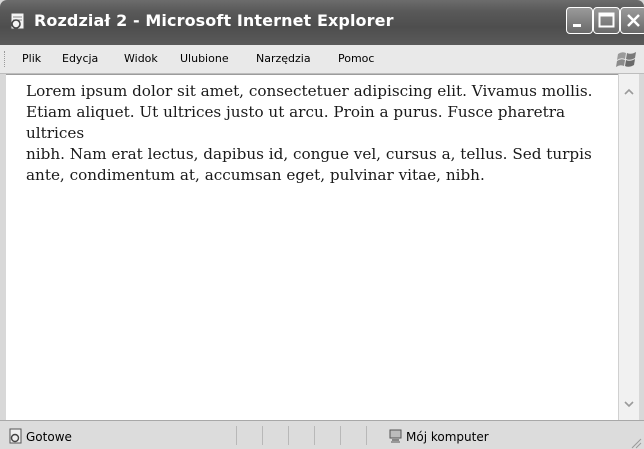 Image resolution: width=644 pixels, height=449 pixels. I want to click on menu-item-narzedzia: Narzędzia, so click(283, 58).